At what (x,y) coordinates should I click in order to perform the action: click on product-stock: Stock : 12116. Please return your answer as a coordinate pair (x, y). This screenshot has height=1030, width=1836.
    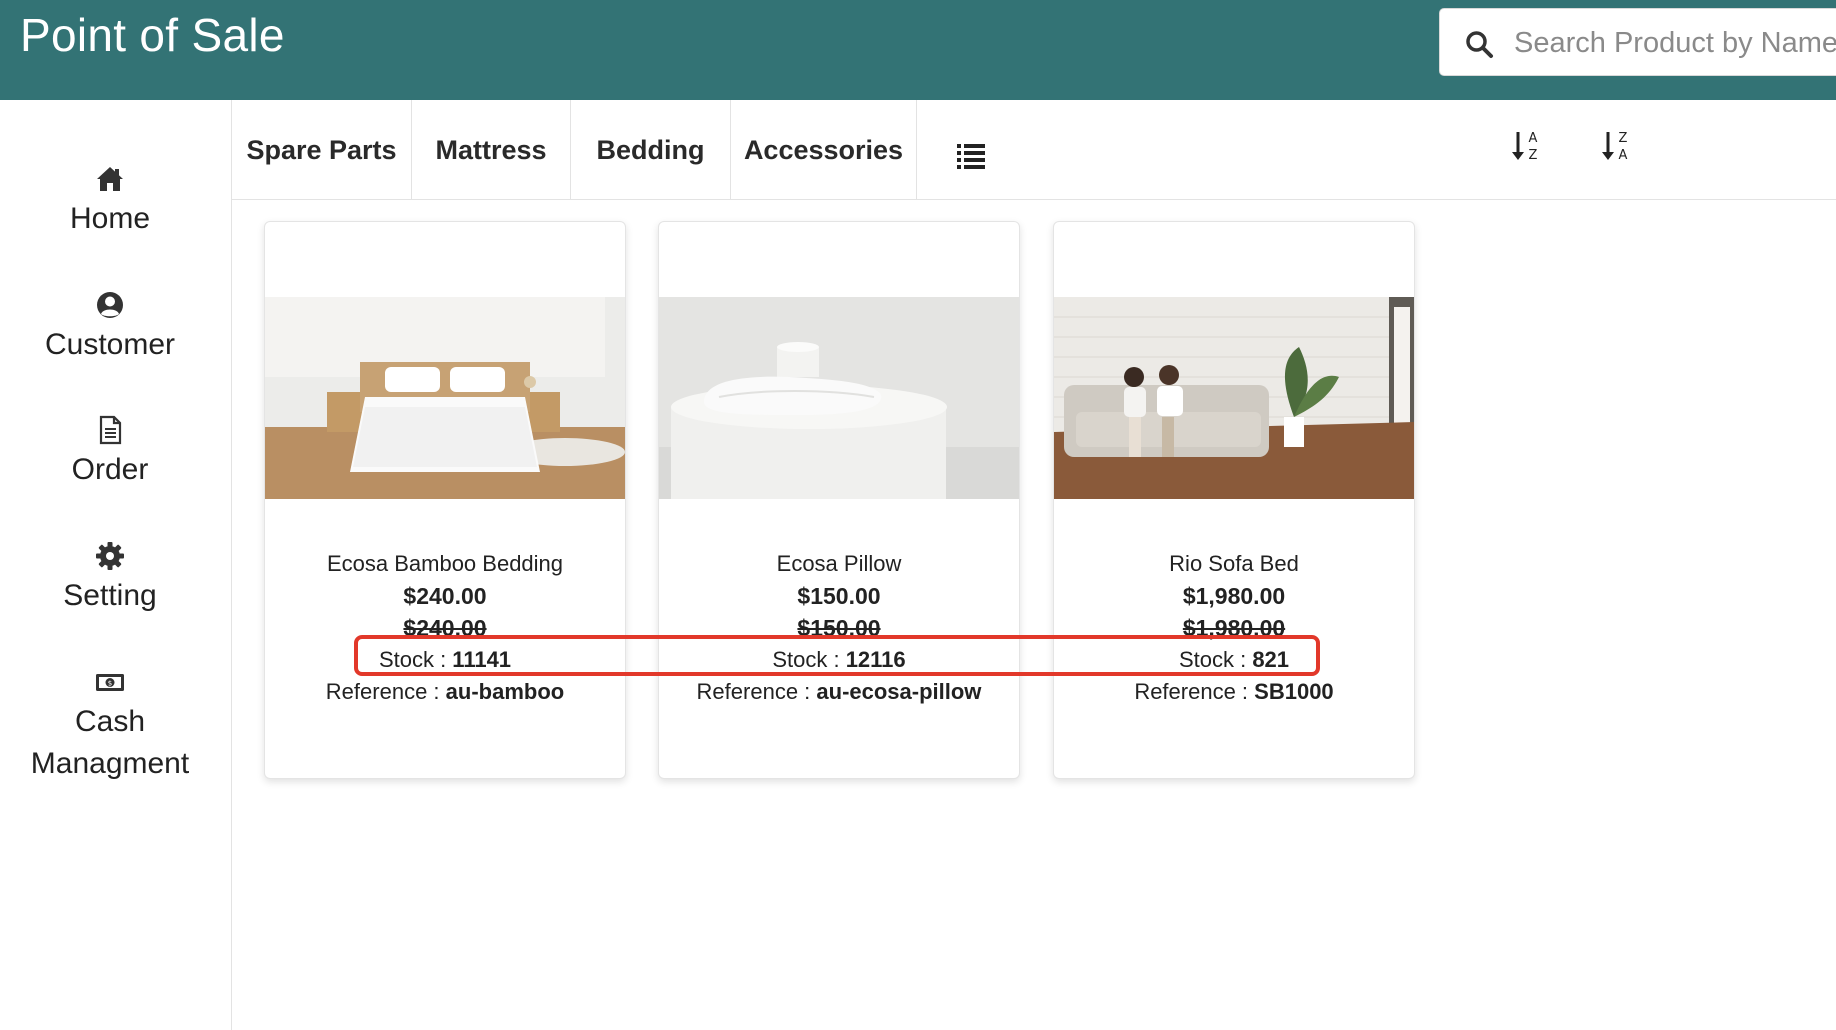
    Looking at the image, I should click on (839, 660).